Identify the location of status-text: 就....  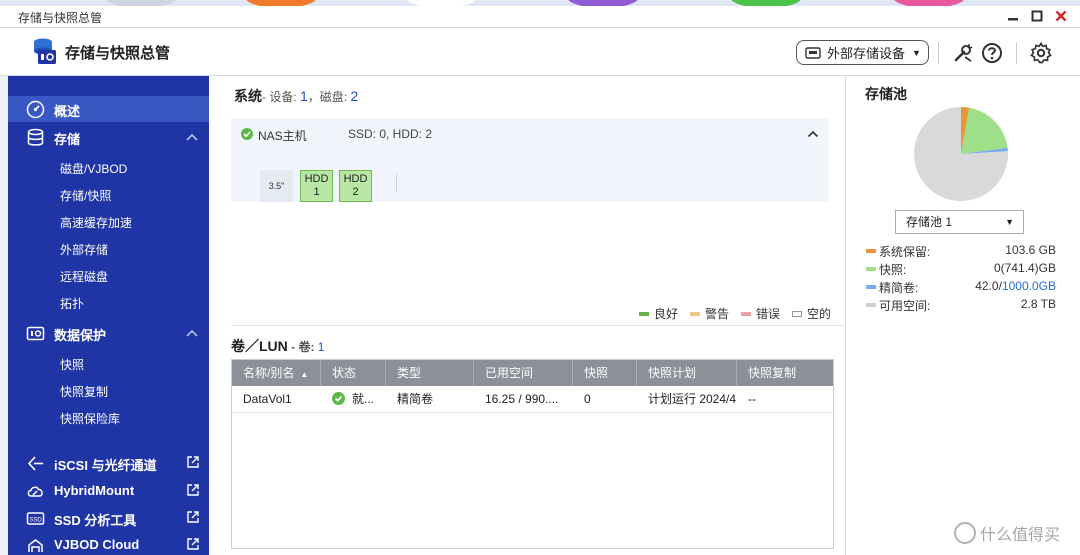
(363, 399).